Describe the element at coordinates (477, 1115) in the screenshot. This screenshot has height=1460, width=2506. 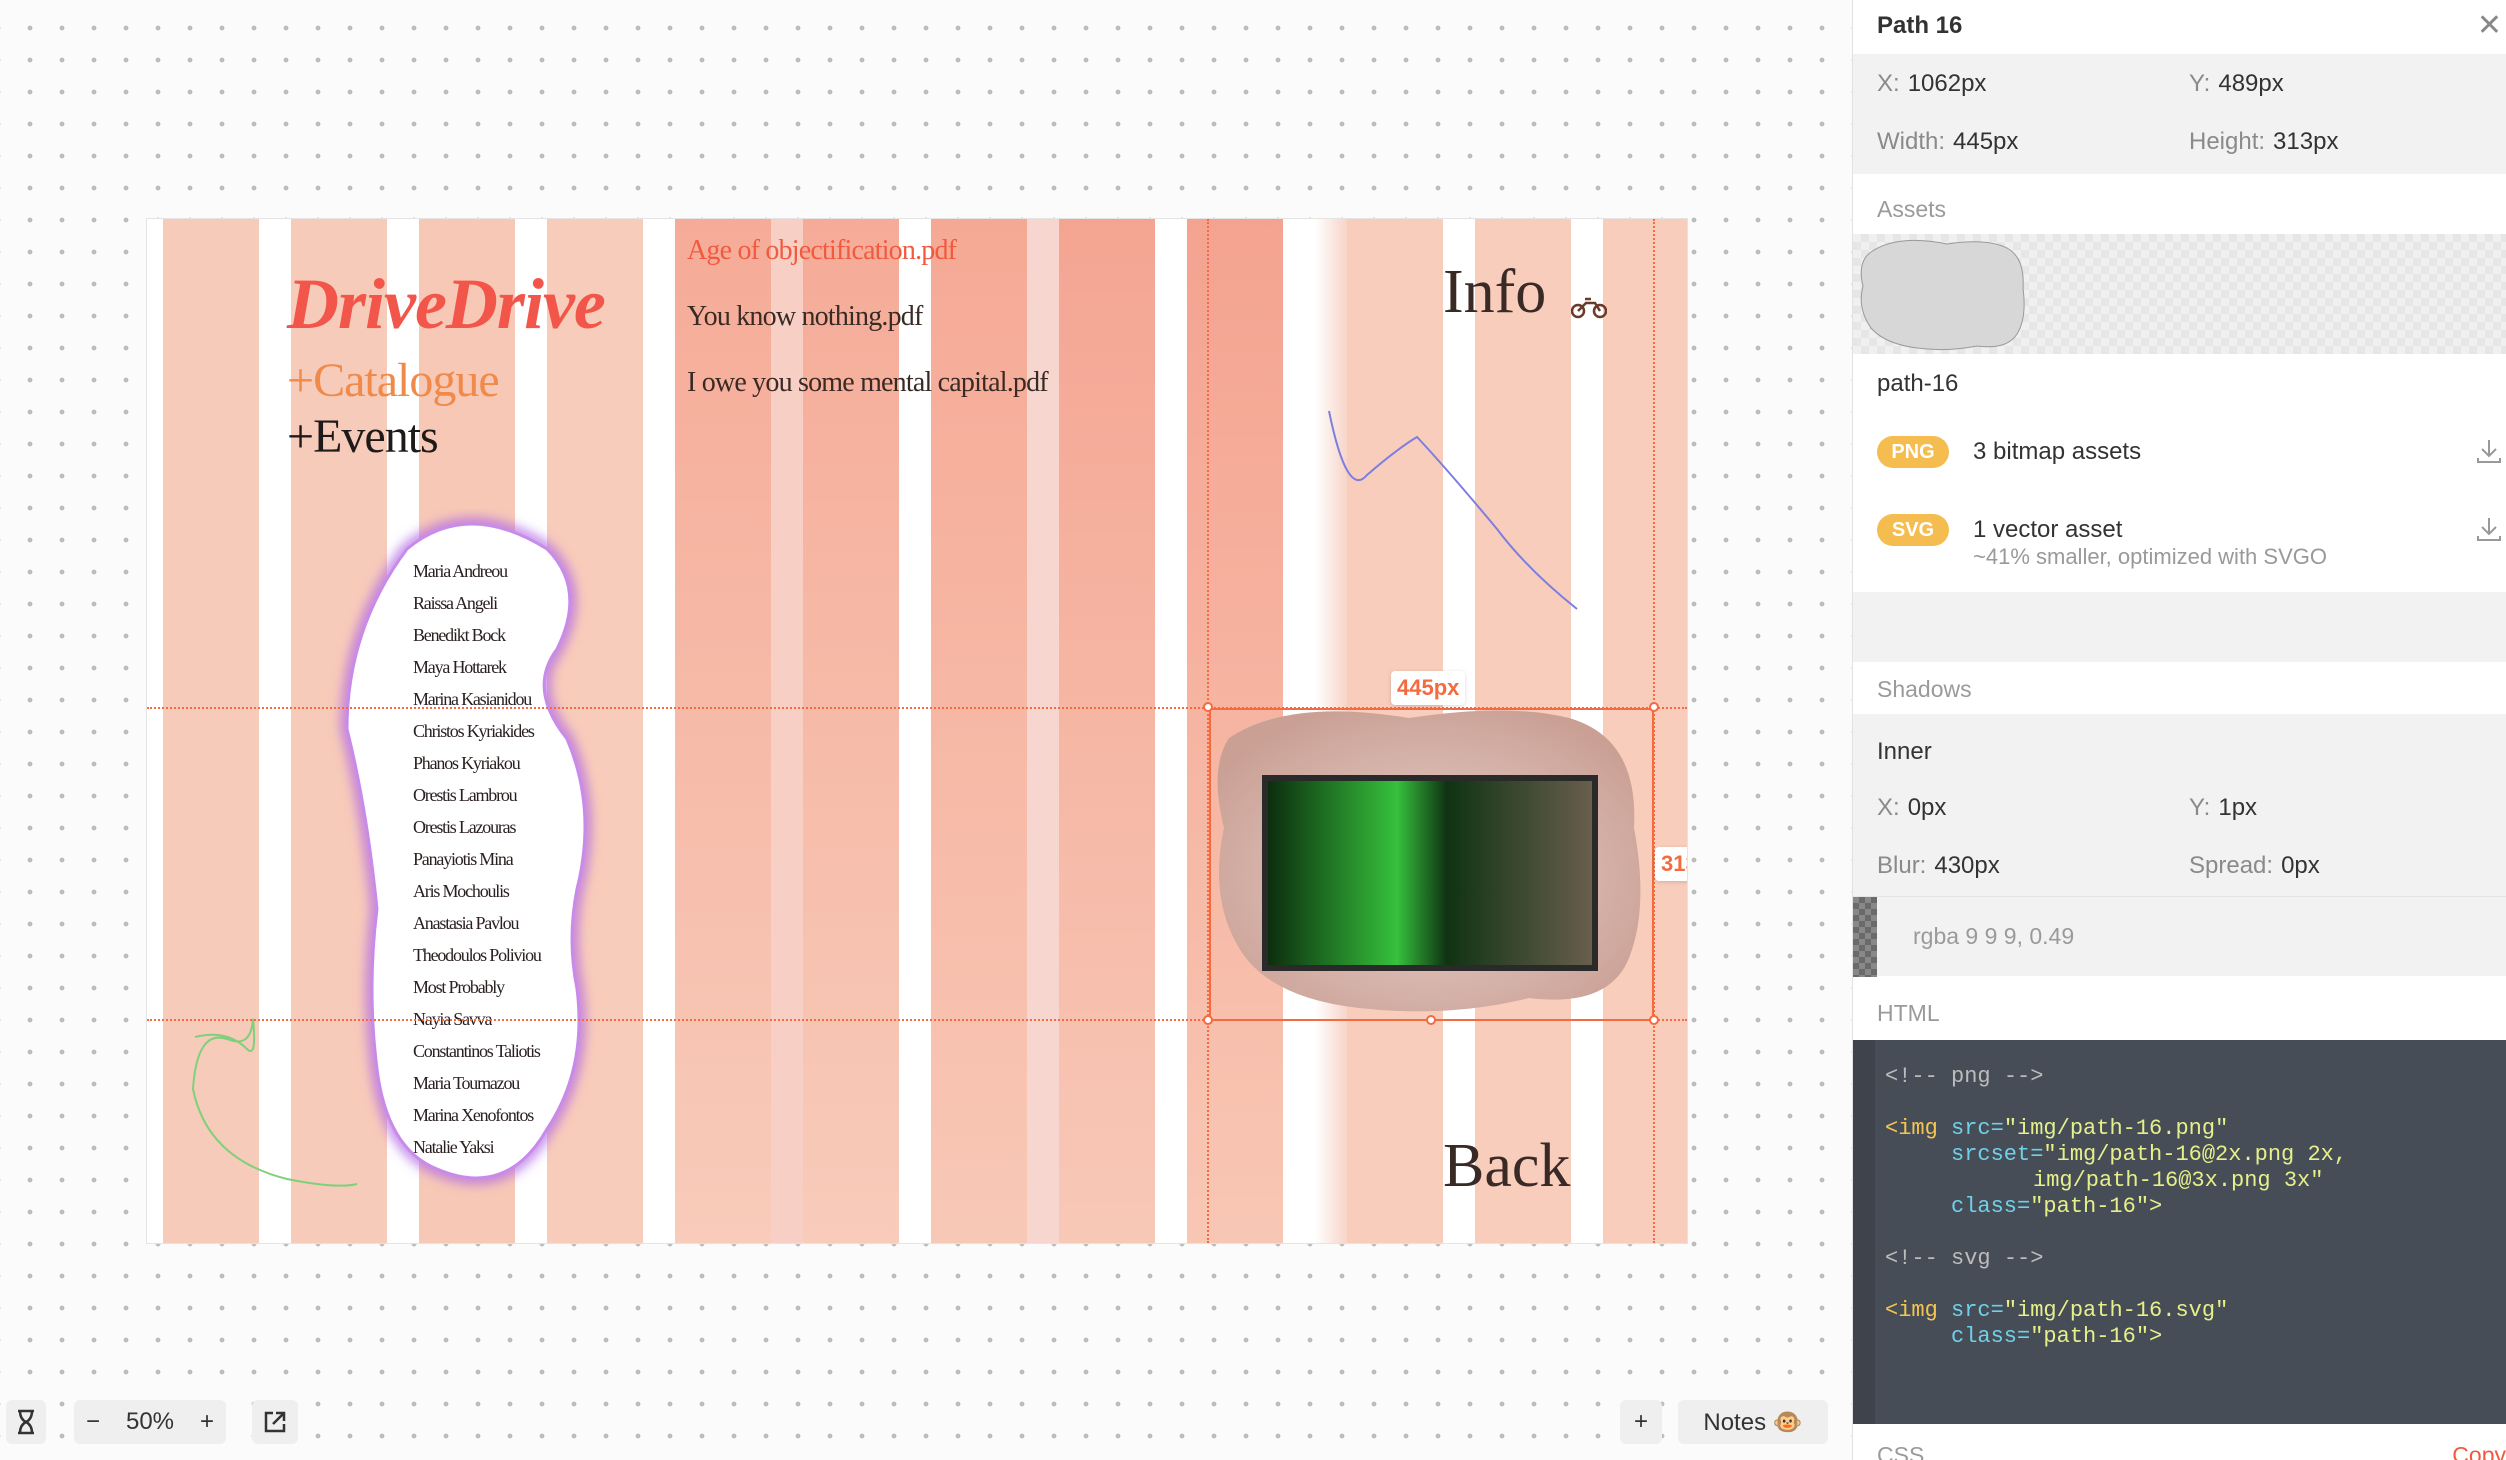
I see `name-list-item: Marina Xenofontos` at that location.